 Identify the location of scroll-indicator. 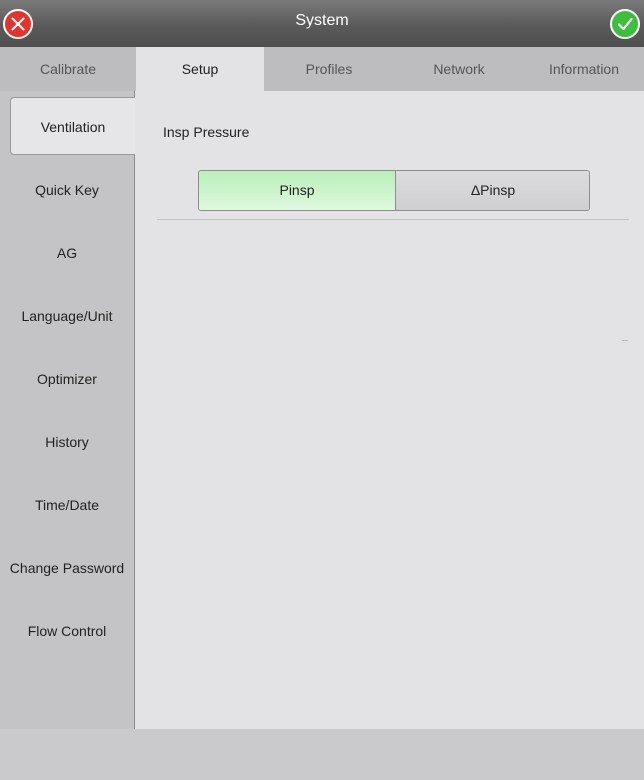
(625, 340).